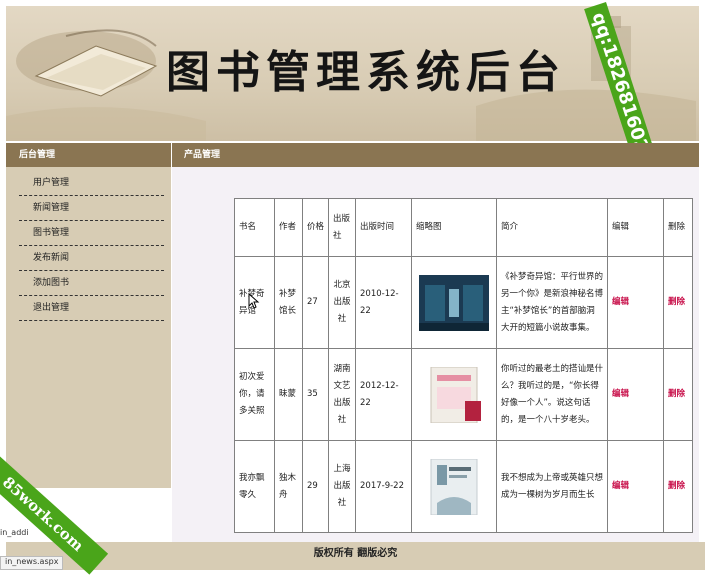  What do you see at coordinates (88, 155) in the screenshot?
I see `sidebar-heading: 后台管理` at bounding box center [88, 155].